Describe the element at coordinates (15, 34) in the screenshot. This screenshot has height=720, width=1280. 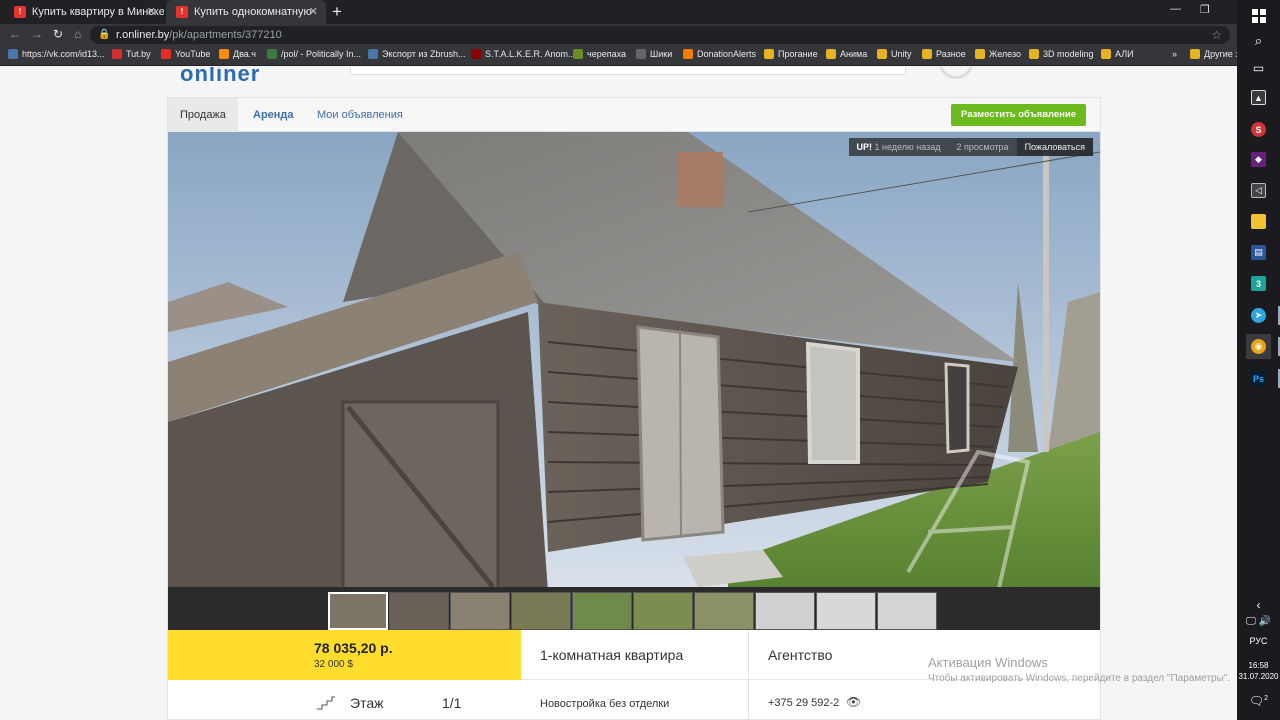
I see `back-icon: ←` at that location.